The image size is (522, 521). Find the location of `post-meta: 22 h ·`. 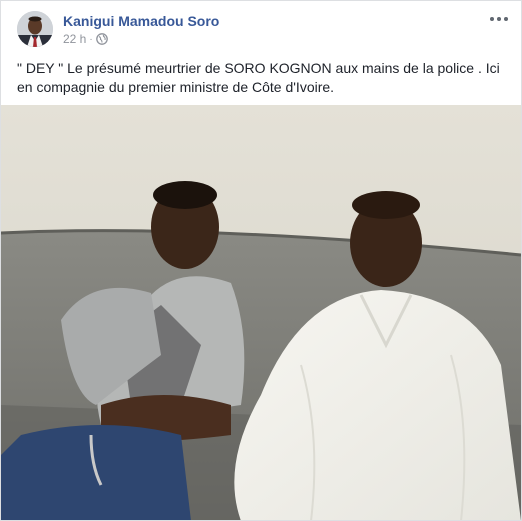

post-meta: 22 h · is located at coordinates (85, 39).